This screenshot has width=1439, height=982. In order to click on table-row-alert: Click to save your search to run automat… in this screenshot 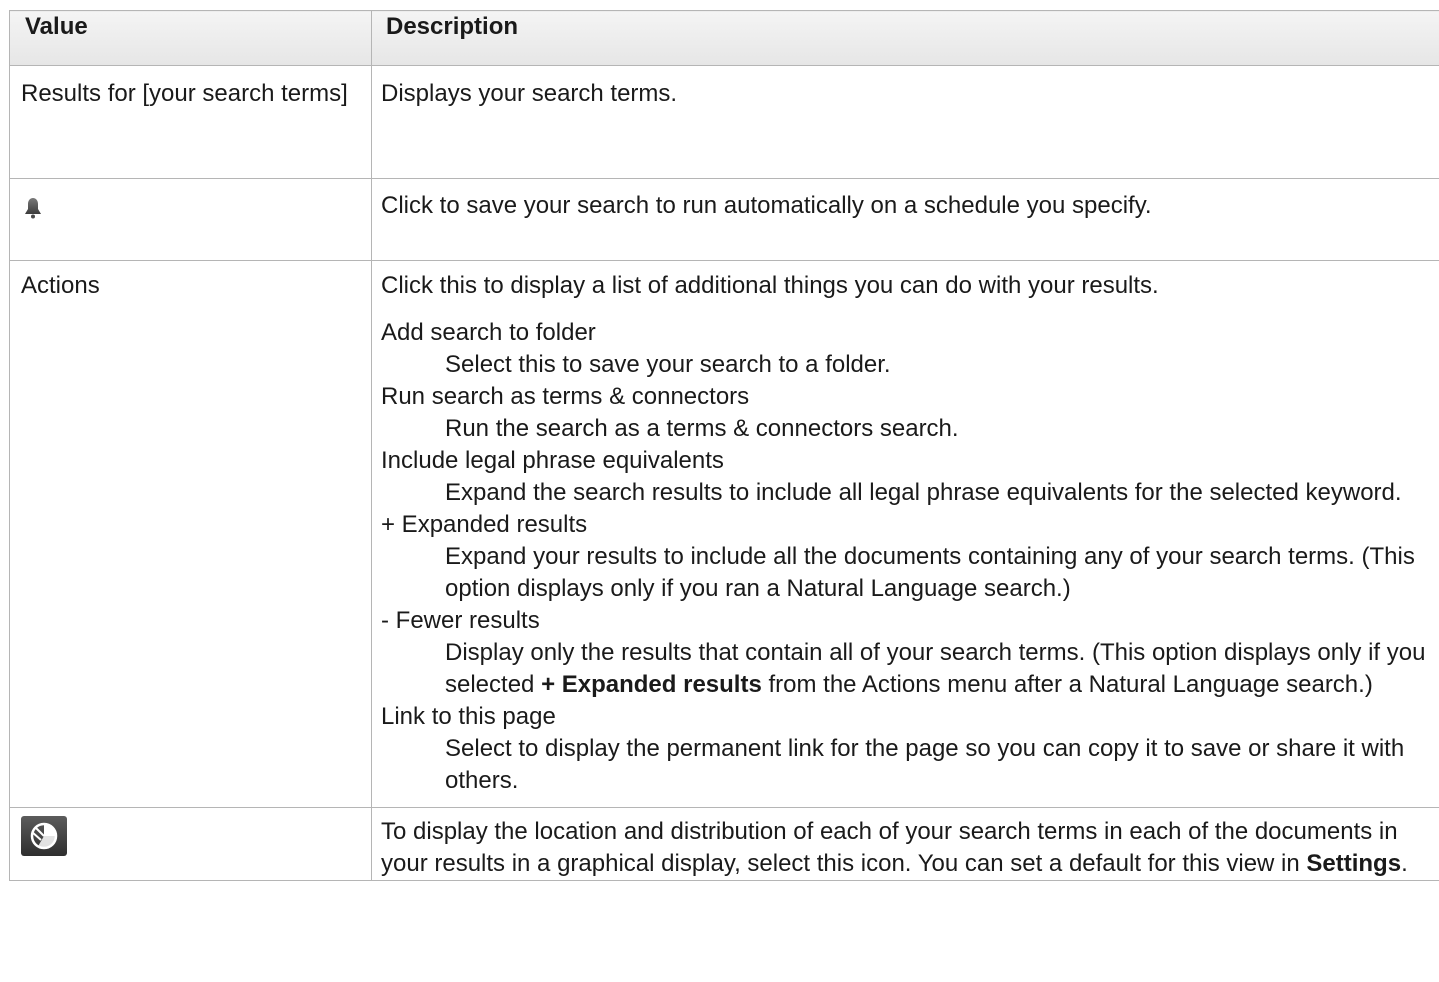, I will do `click(724, 219)`.